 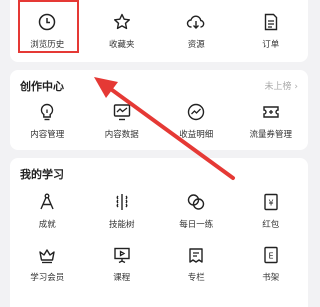 I want to click on star-icon, so click(x=121, y=21).